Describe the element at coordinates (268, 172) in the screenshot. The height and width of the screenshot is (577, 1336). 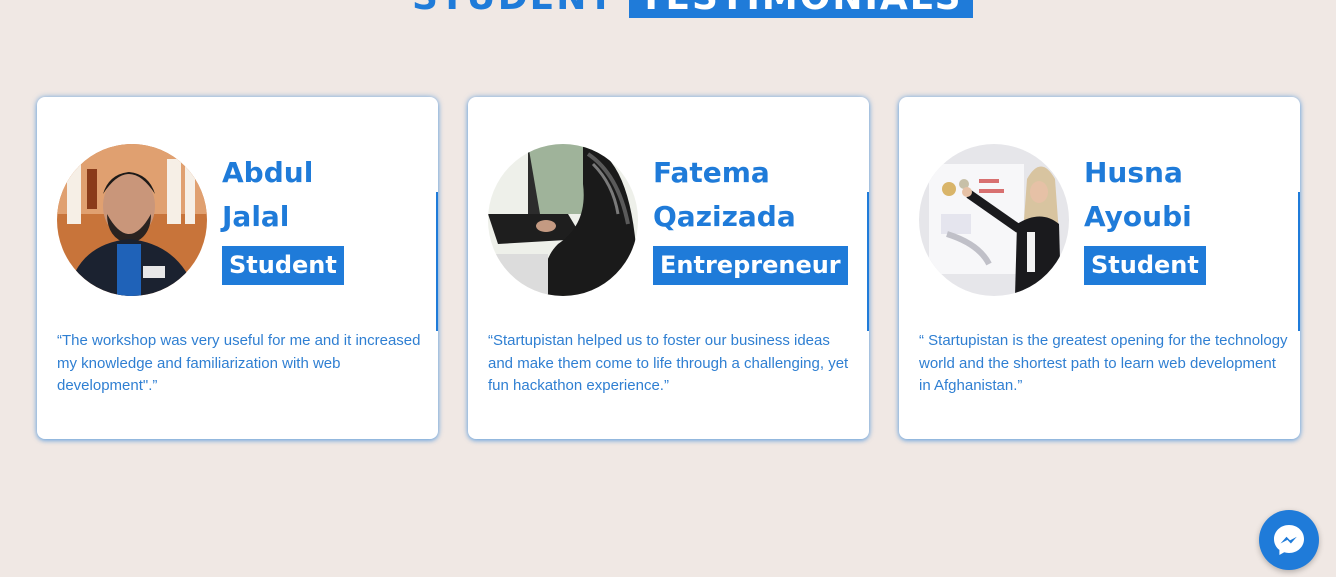
I see `first-name: Abdul` at that location.